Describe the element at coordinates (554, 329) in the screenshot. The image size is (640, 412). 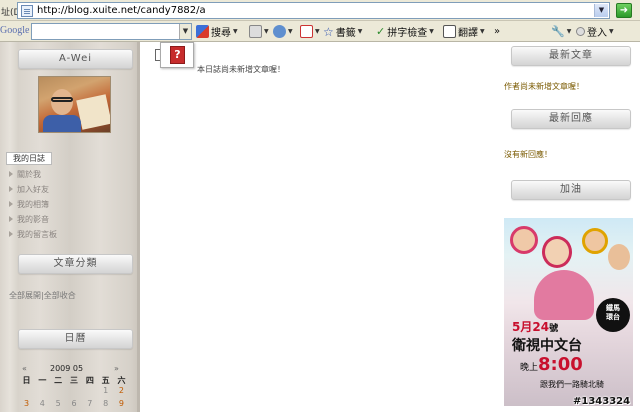
I see `ad-date-suffix: 號` at that location.